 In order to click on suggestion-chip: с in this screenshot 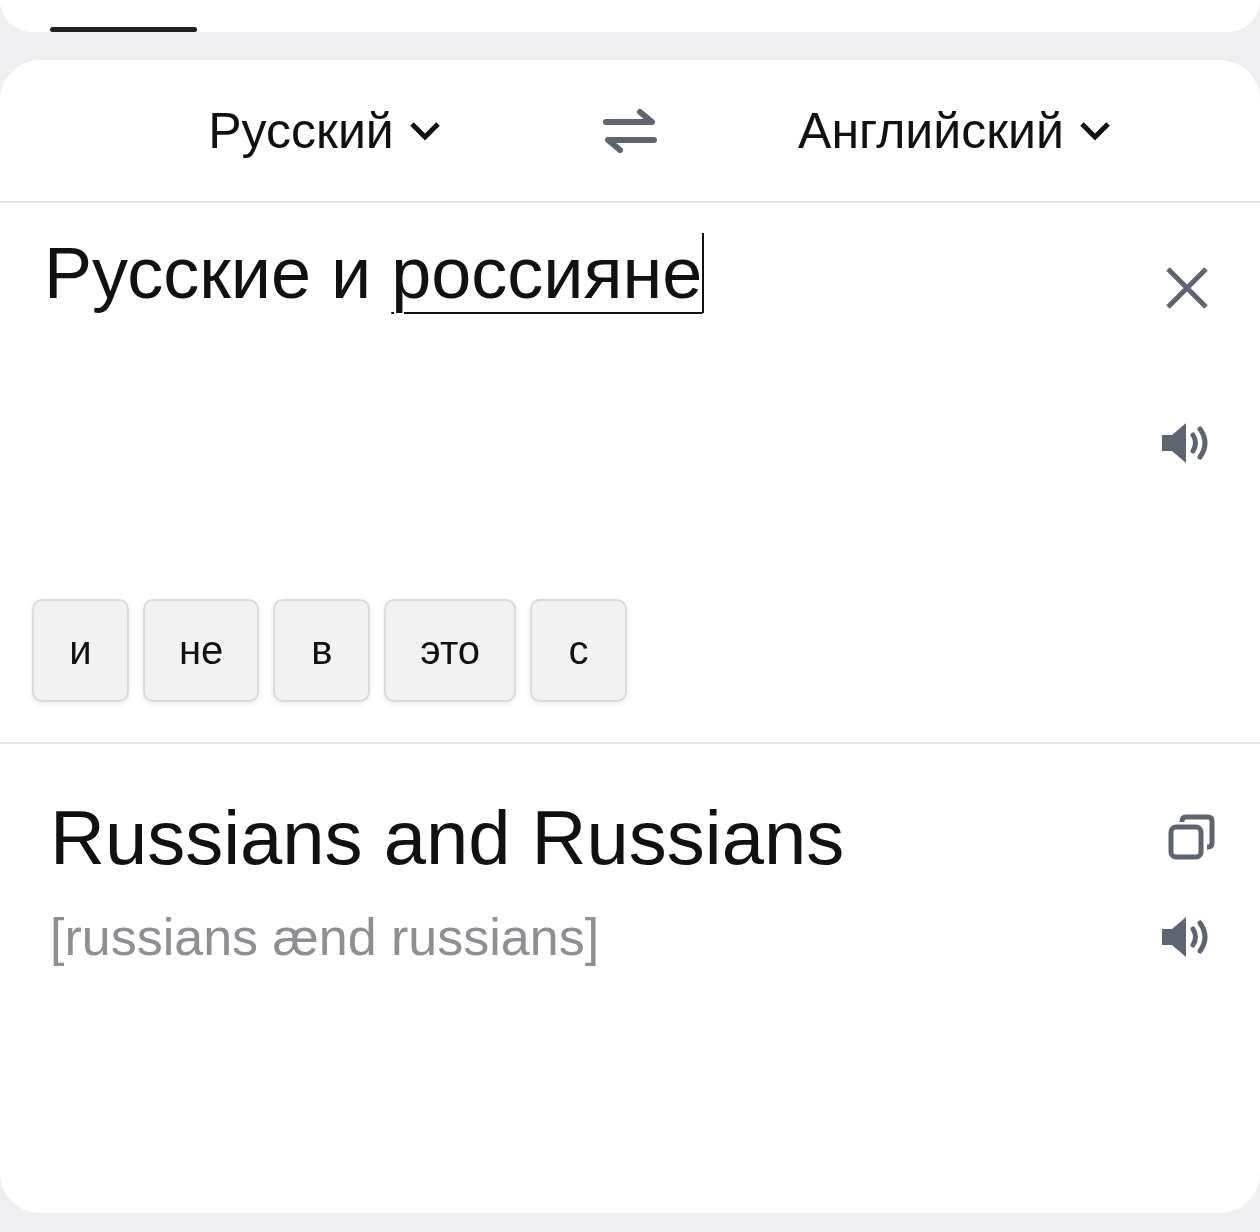, I will do `click(578, 650)`.